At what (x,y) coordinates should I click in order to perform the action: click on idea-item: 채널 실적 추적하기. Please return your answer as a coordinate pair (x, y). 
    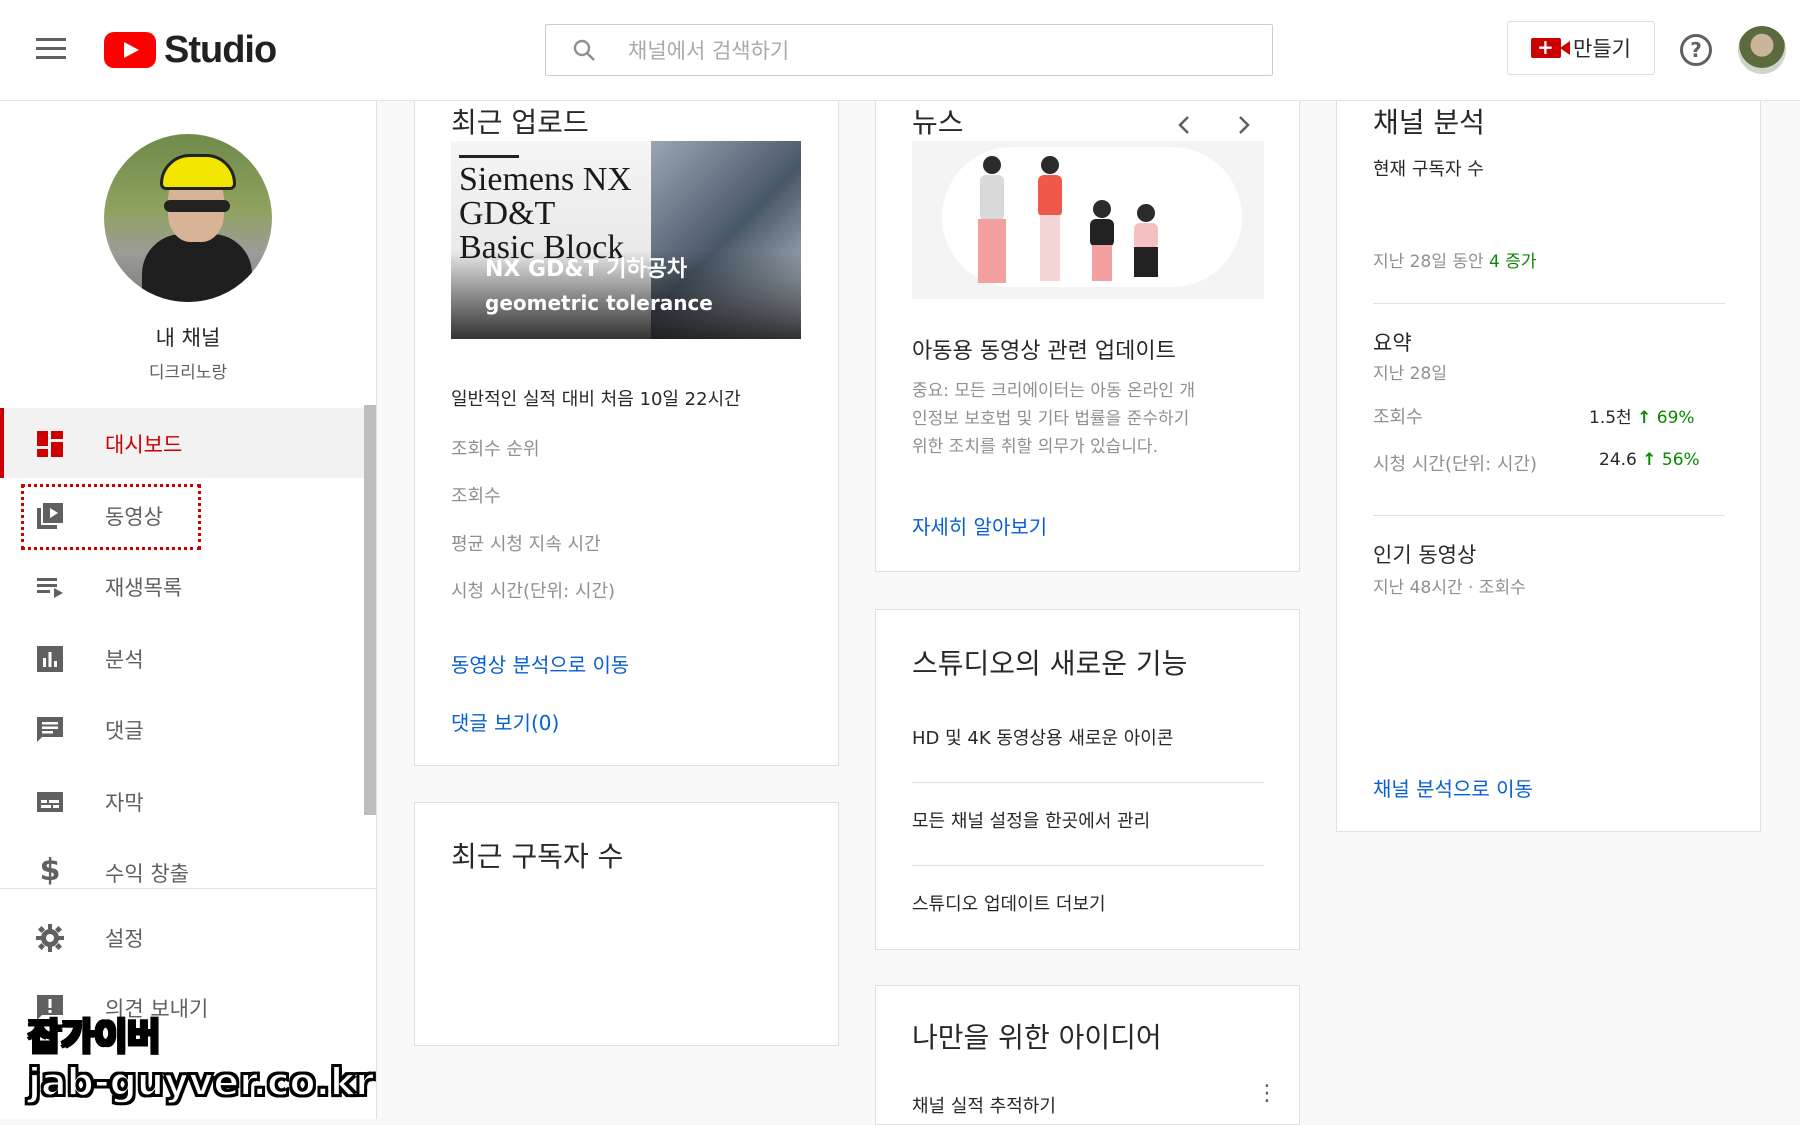
    Looking at the image, I should click on (984, 1105).